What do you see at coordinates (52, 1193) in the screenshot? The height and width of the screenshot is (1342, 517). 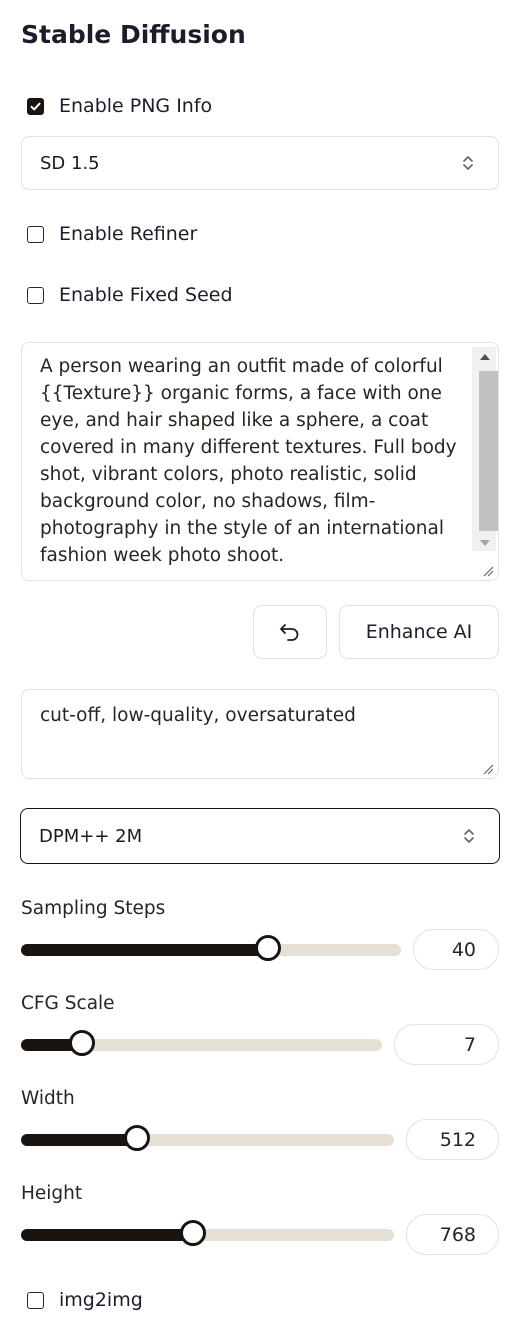 I see `height-label: Height` at bounding box center [52, 1193].